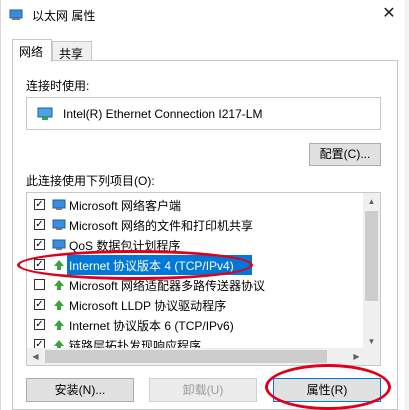 Image resolution: width=409 pixels, height=410 pixels. I want to click on vertical-scrollbar: ▲ ▼, so click(371, 271).